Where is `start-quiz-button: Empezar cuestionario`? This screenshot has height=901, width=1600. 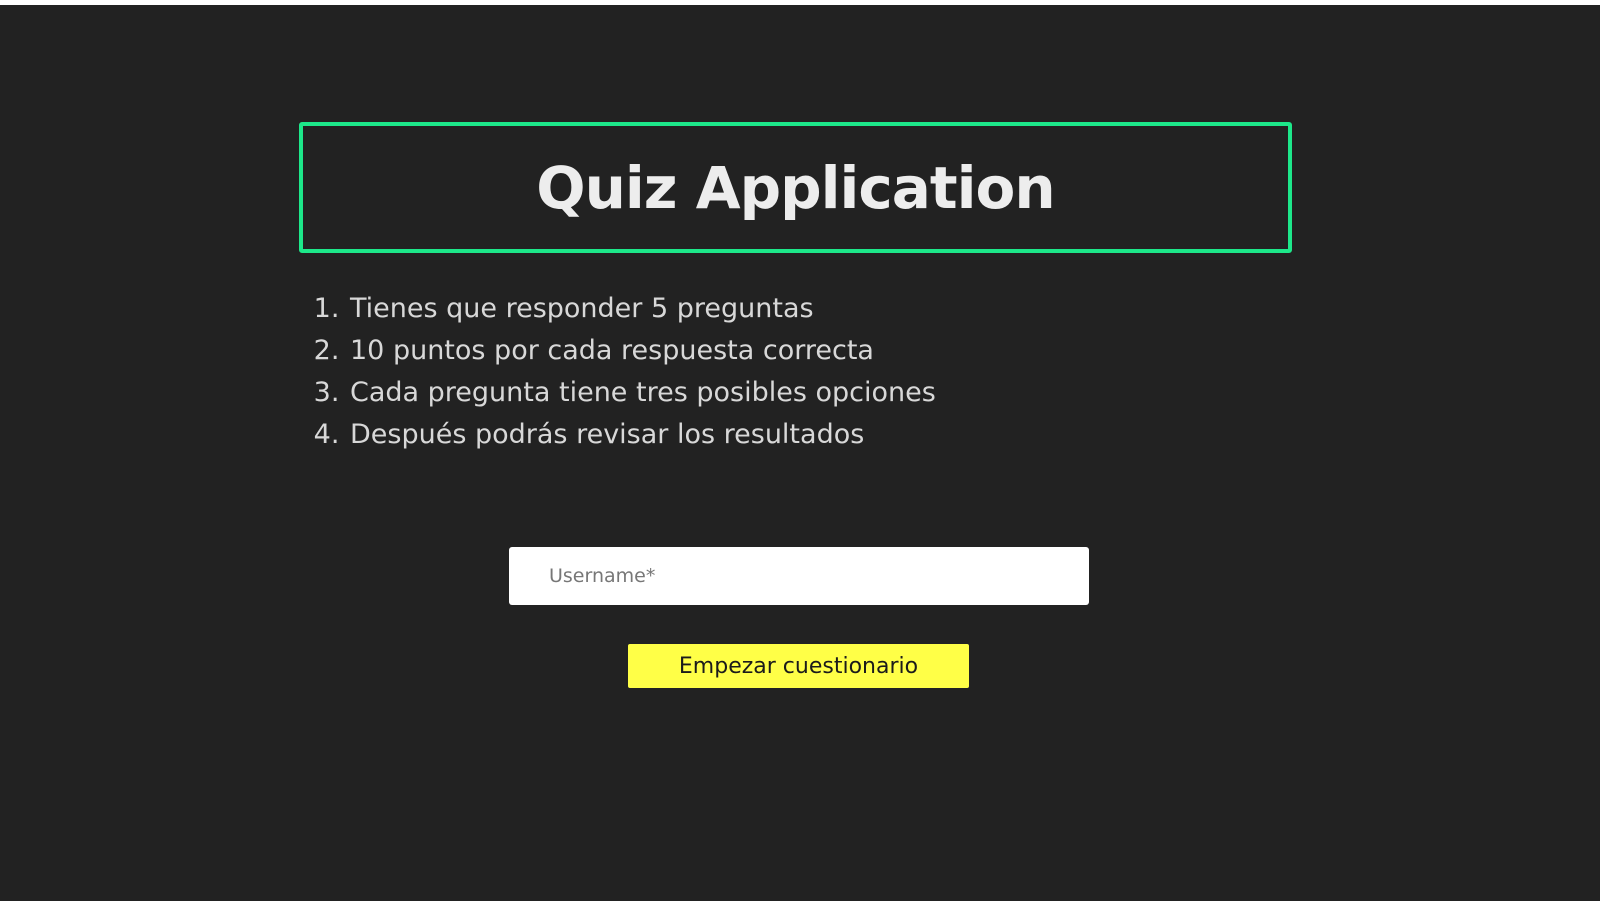 start-quiz-button: Empezar cuestionario is located at coordinates (798, 666).